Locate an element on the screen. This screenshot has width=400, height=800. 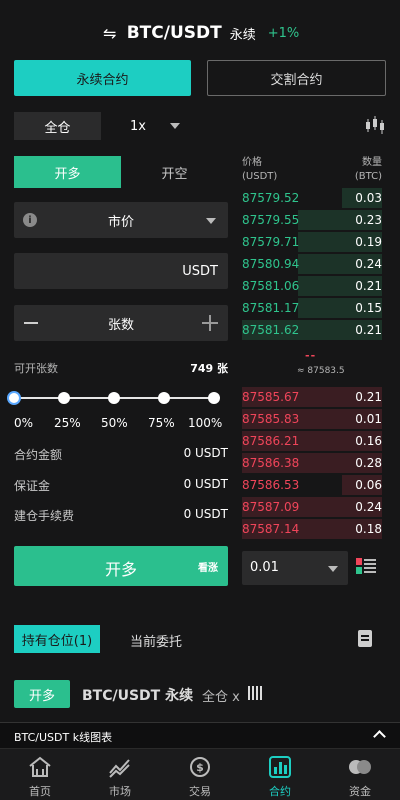
orderbook-row: 87585.67 0.21 is located at coordinates (312, 397).